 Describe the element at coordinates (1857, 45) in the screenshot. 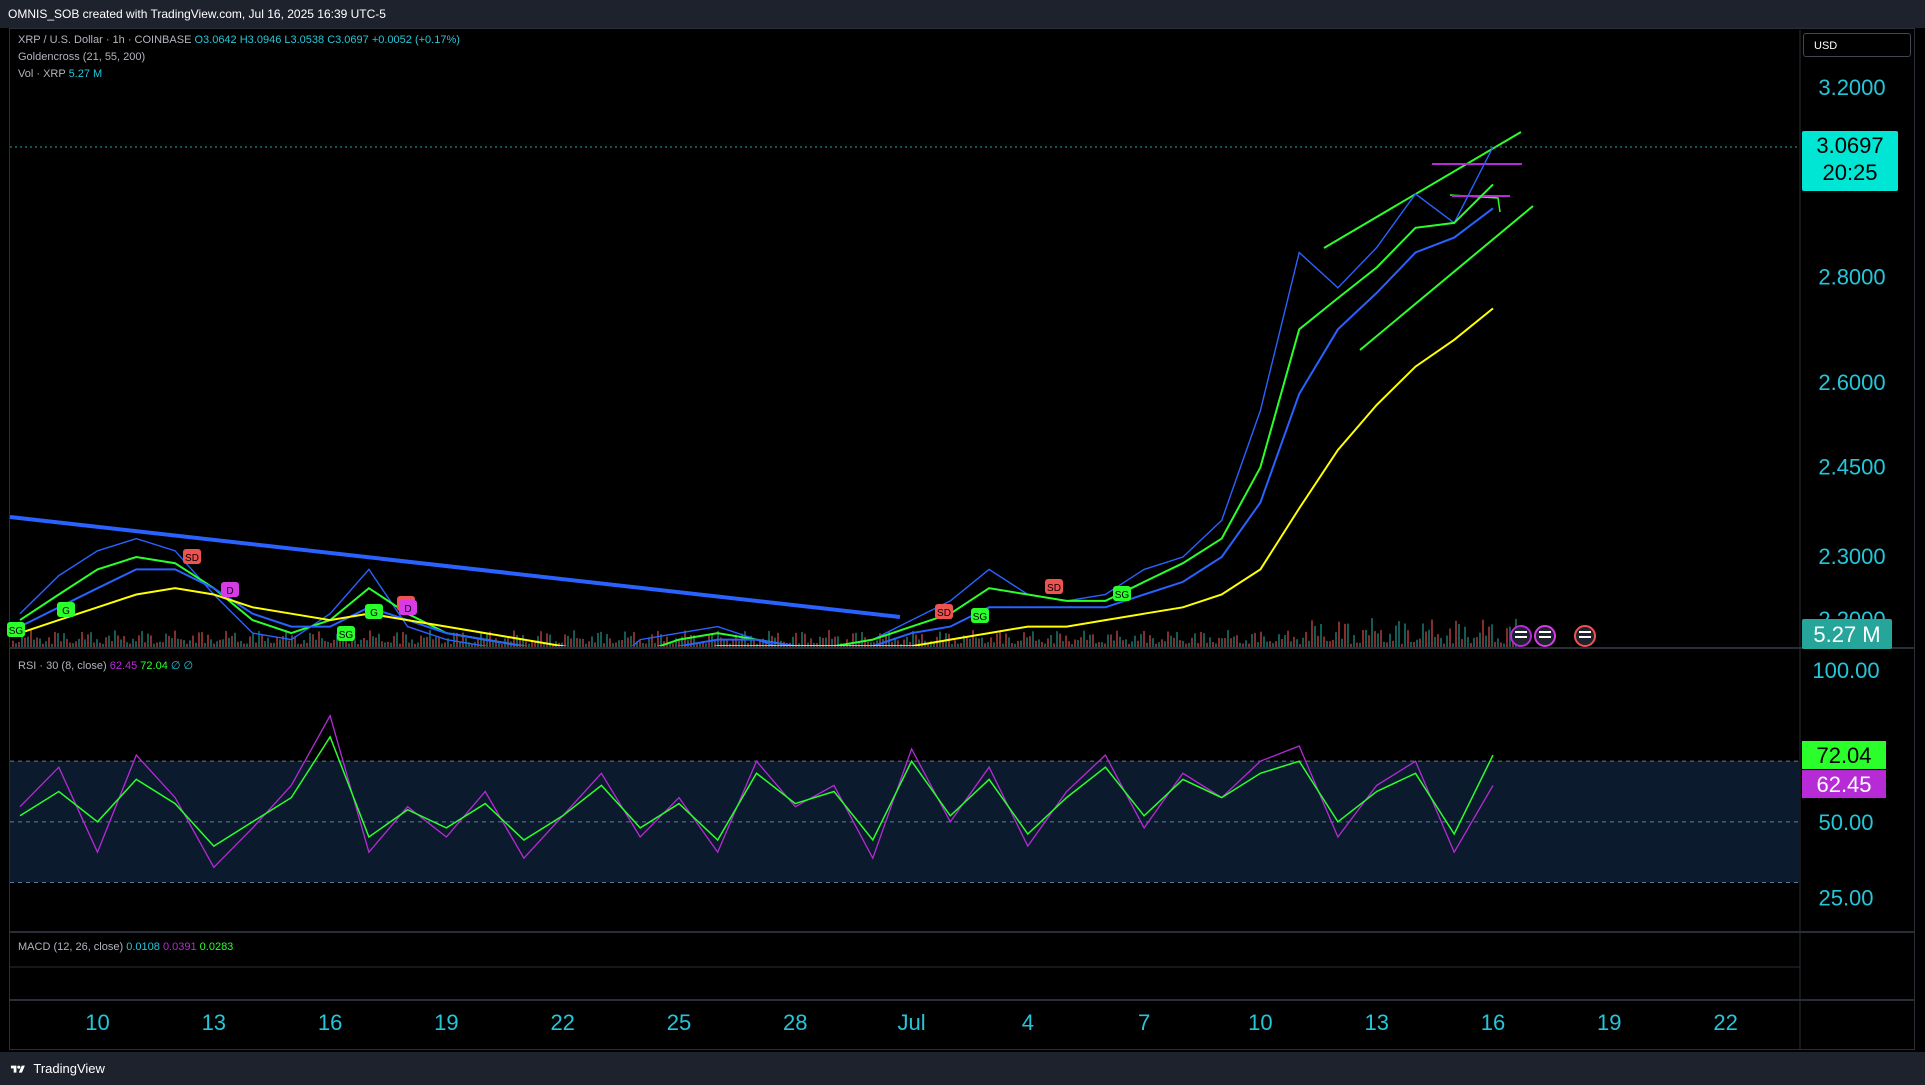

I see `currency-button: USD` at that location.